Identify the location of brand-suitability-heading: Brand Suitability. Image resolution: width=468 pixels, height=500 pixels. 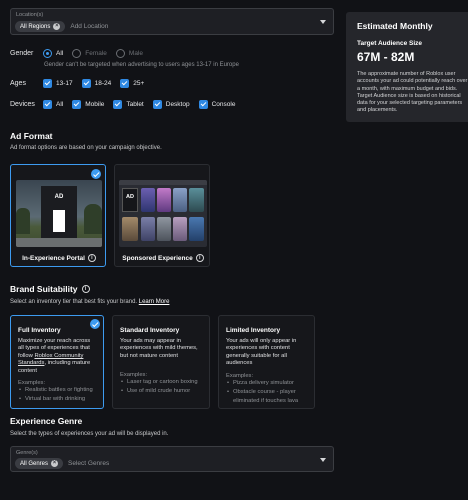
(44, 289).